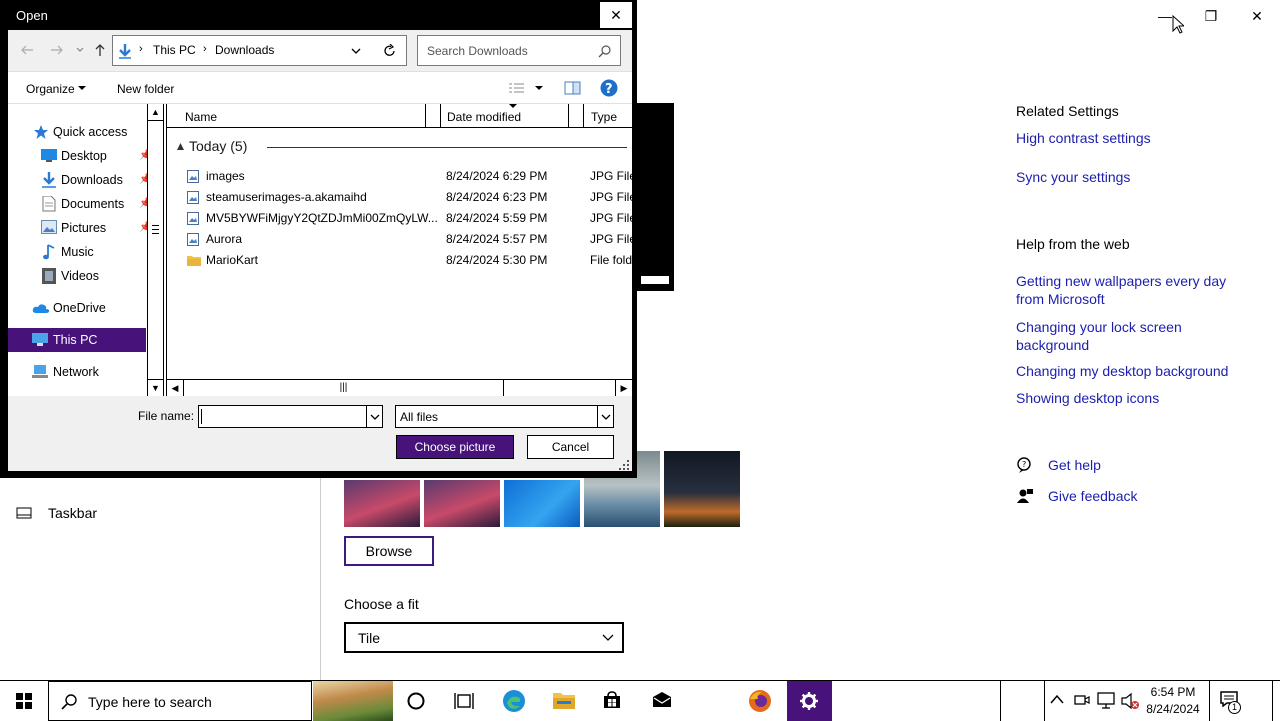 The height and width of the screenshot is (721, 1280). Describe the element at coordinates (1022, 701) in the screenshot. I see `taskbar-empty-slot` at that location.